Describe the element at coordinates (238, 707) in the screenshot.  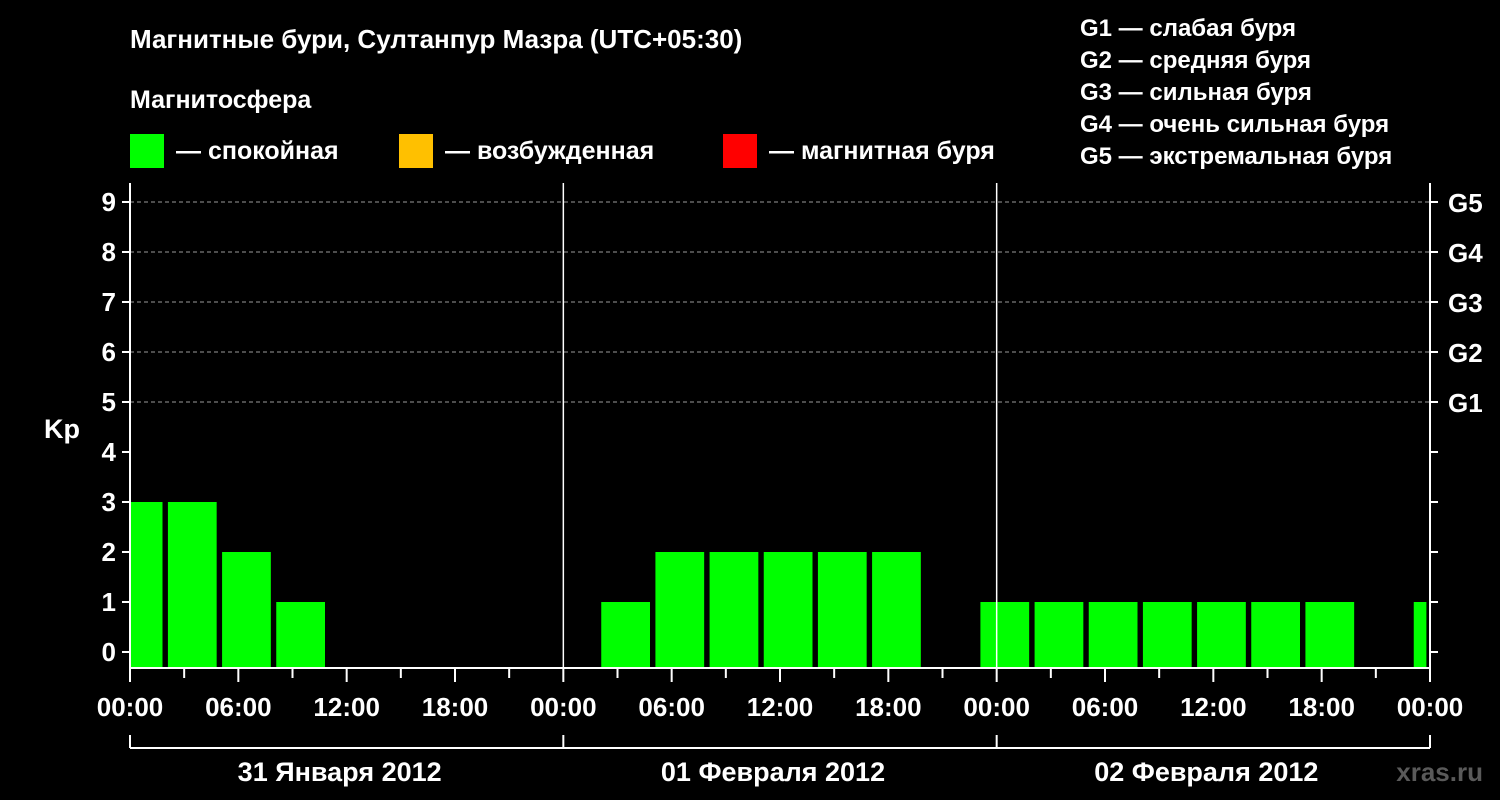
I see `x-tick-label-1: 06:00` at that location.